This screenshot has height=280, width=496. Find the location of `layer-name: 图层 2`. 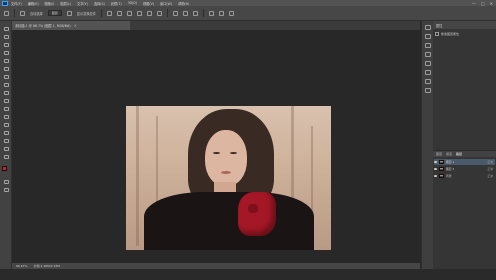

layer-name: 图层 2 is located at coordinates (450, 169).